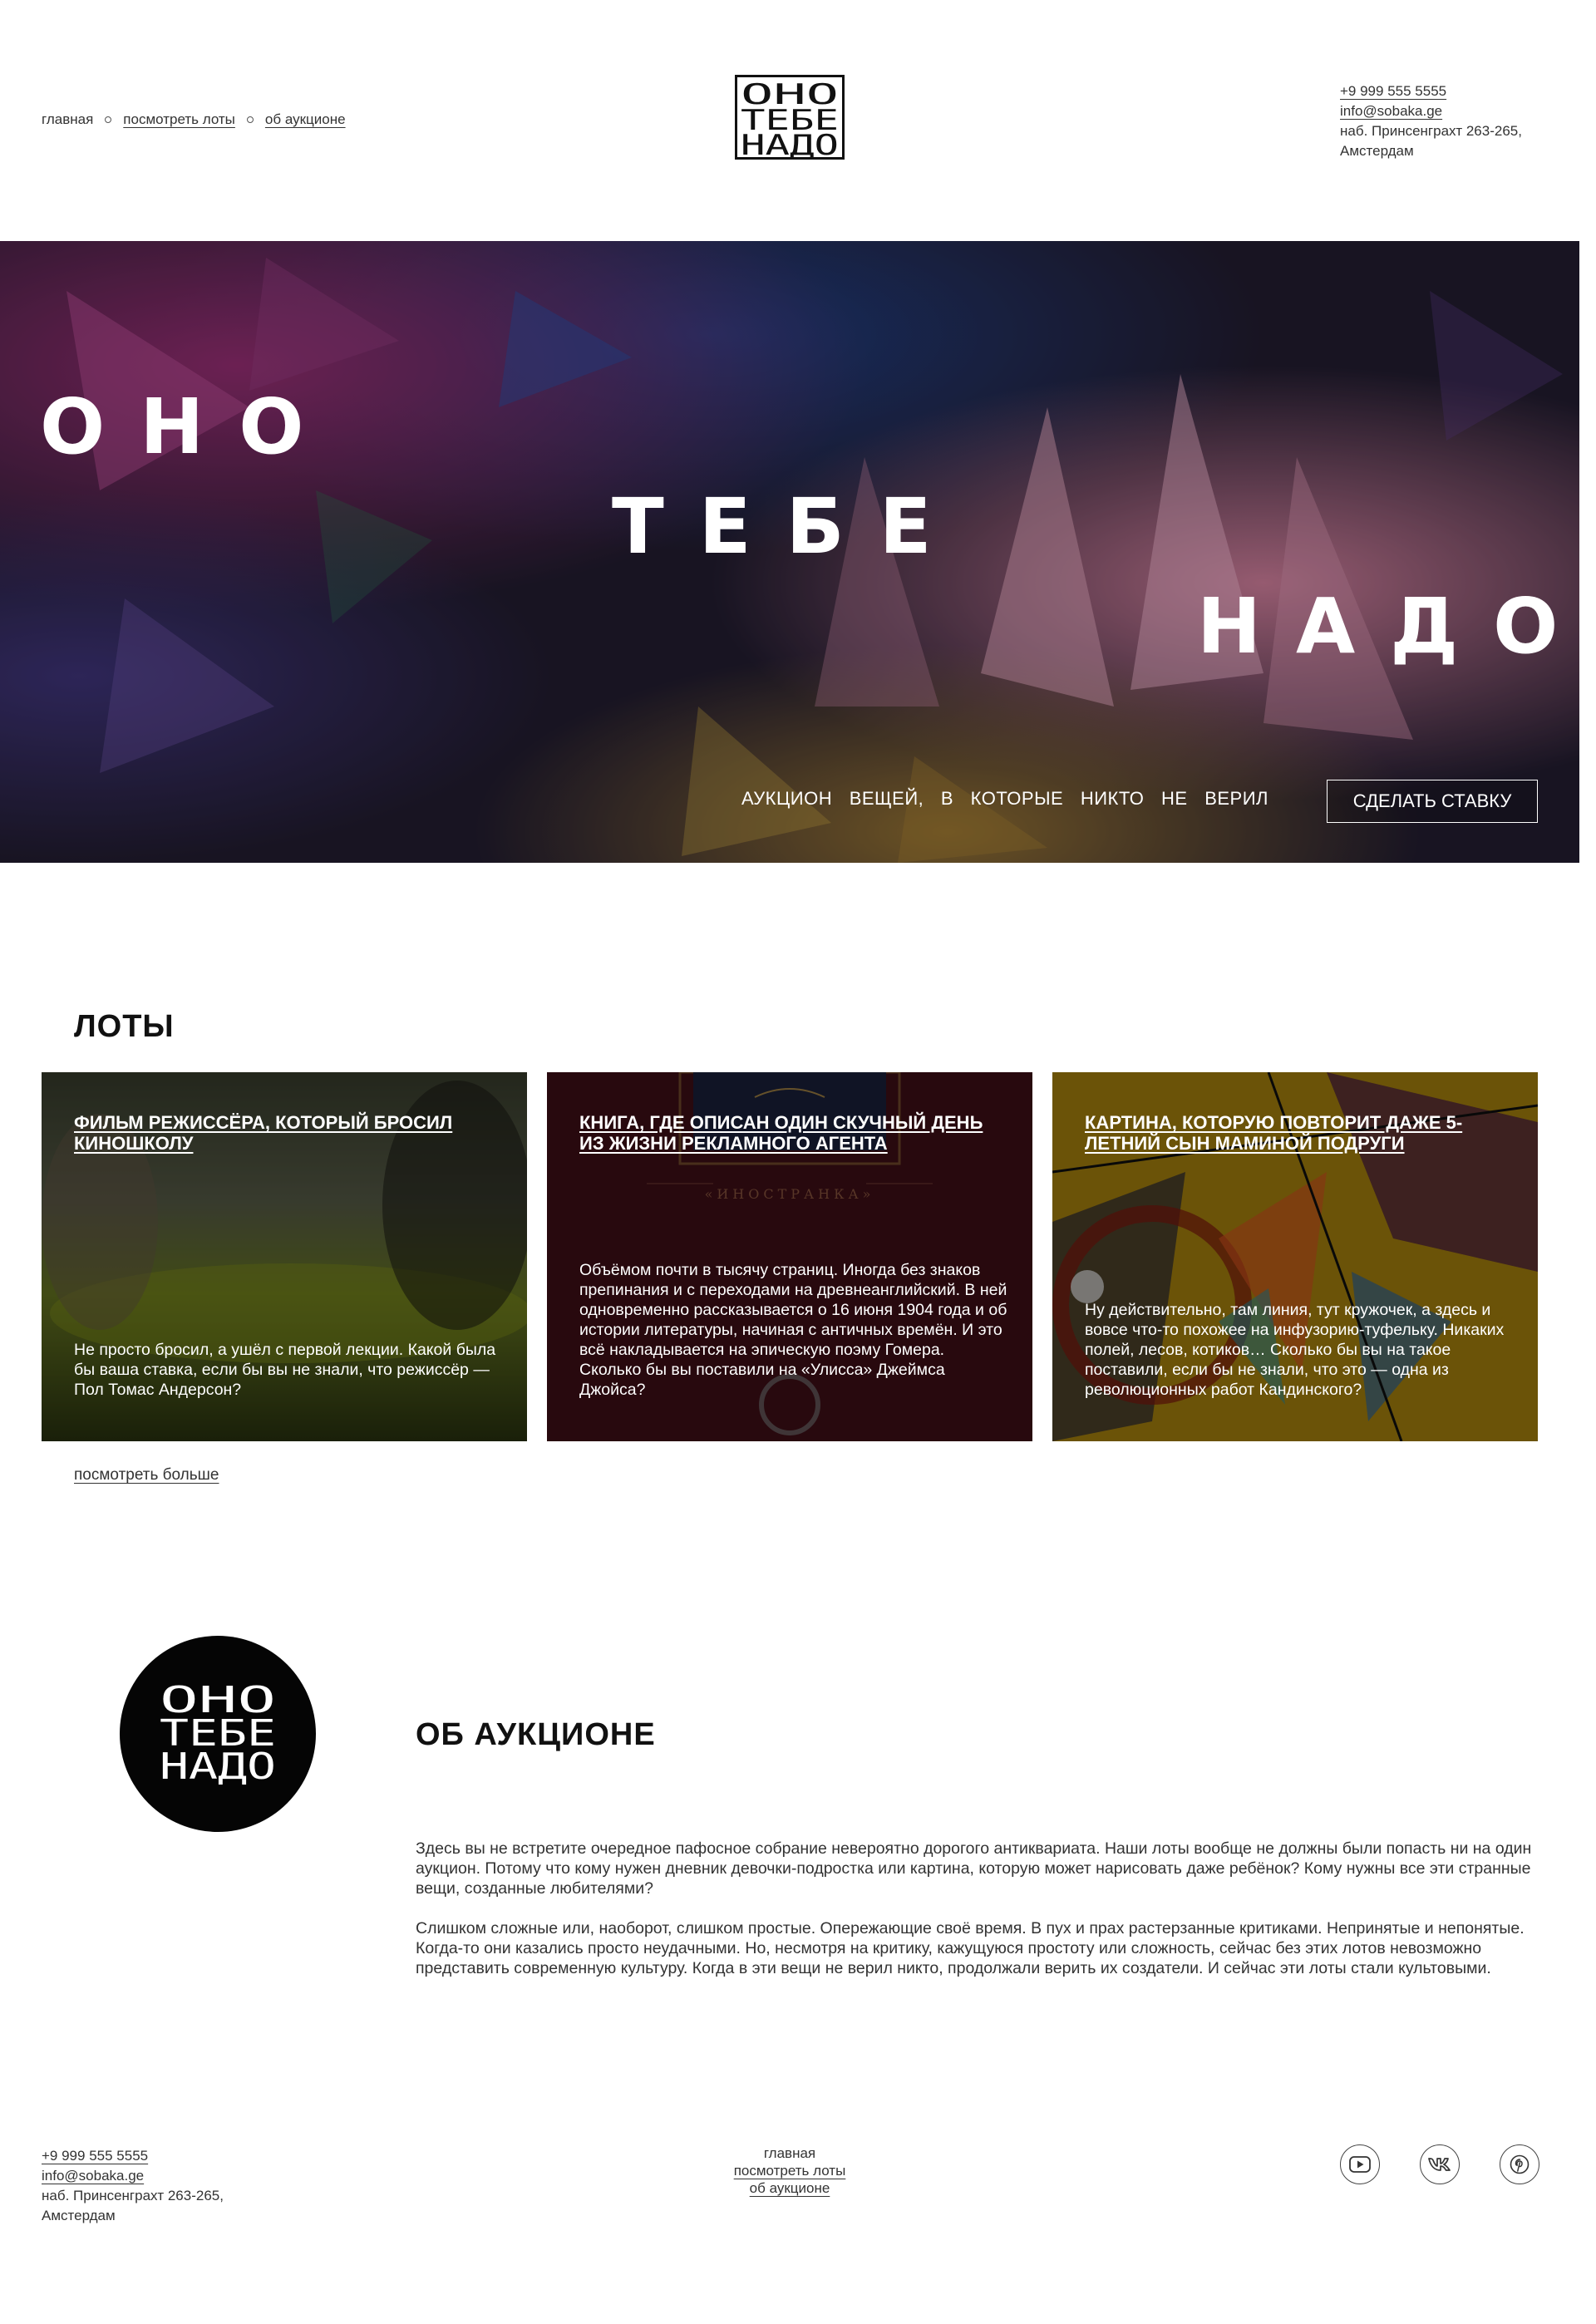 This screenshot has width=1596, height=2324. Describe the element at coordinates (789, 2153) in the screenshot. I see `footer-nav-home: главная` at that location.